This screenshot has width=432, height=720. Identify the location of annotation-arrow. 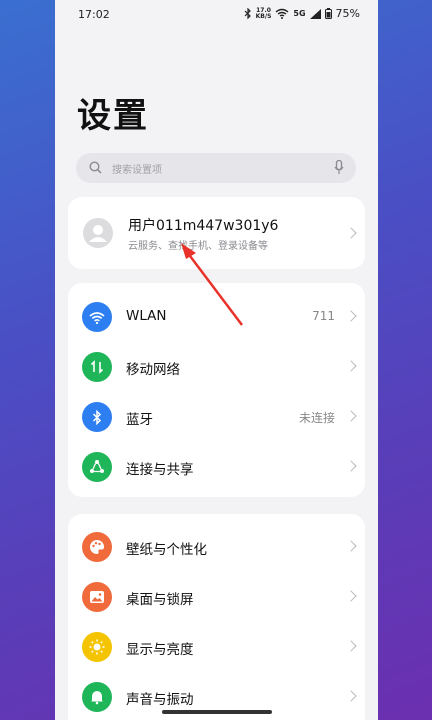
(212, 284).